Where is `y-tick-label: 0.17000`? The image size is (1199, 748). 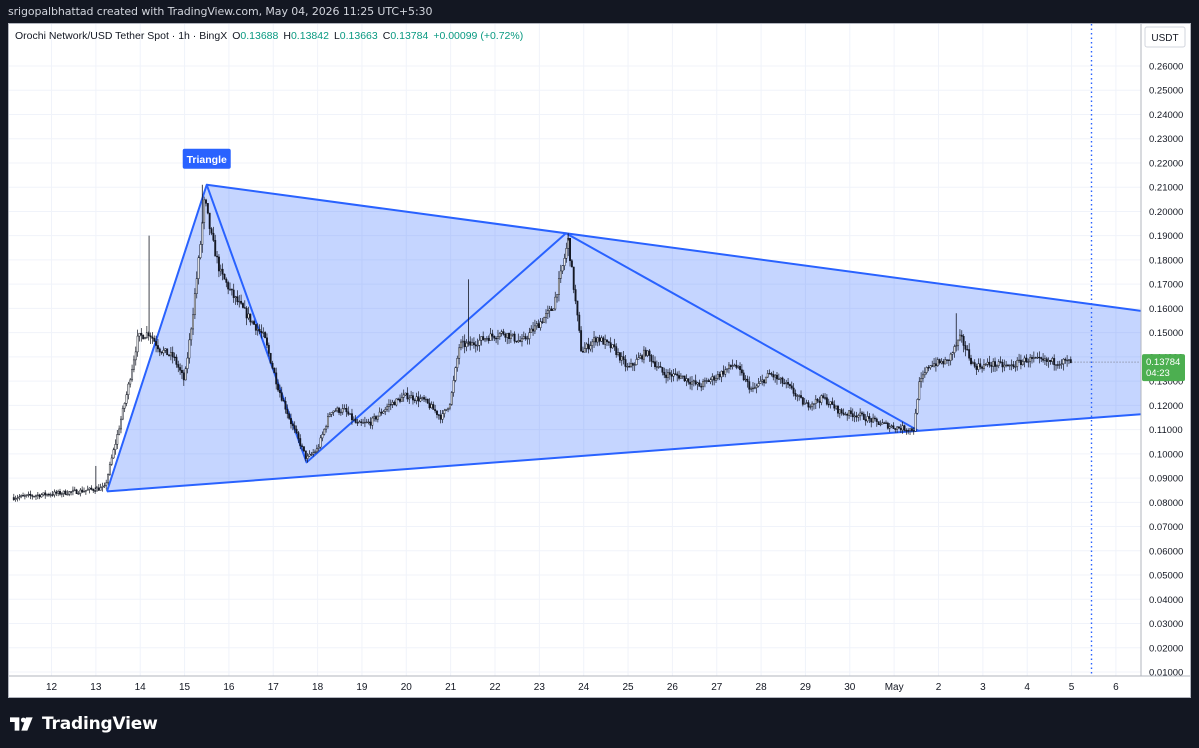 y-tick-label: 0.17000 is located at coordinates (1166, 285).